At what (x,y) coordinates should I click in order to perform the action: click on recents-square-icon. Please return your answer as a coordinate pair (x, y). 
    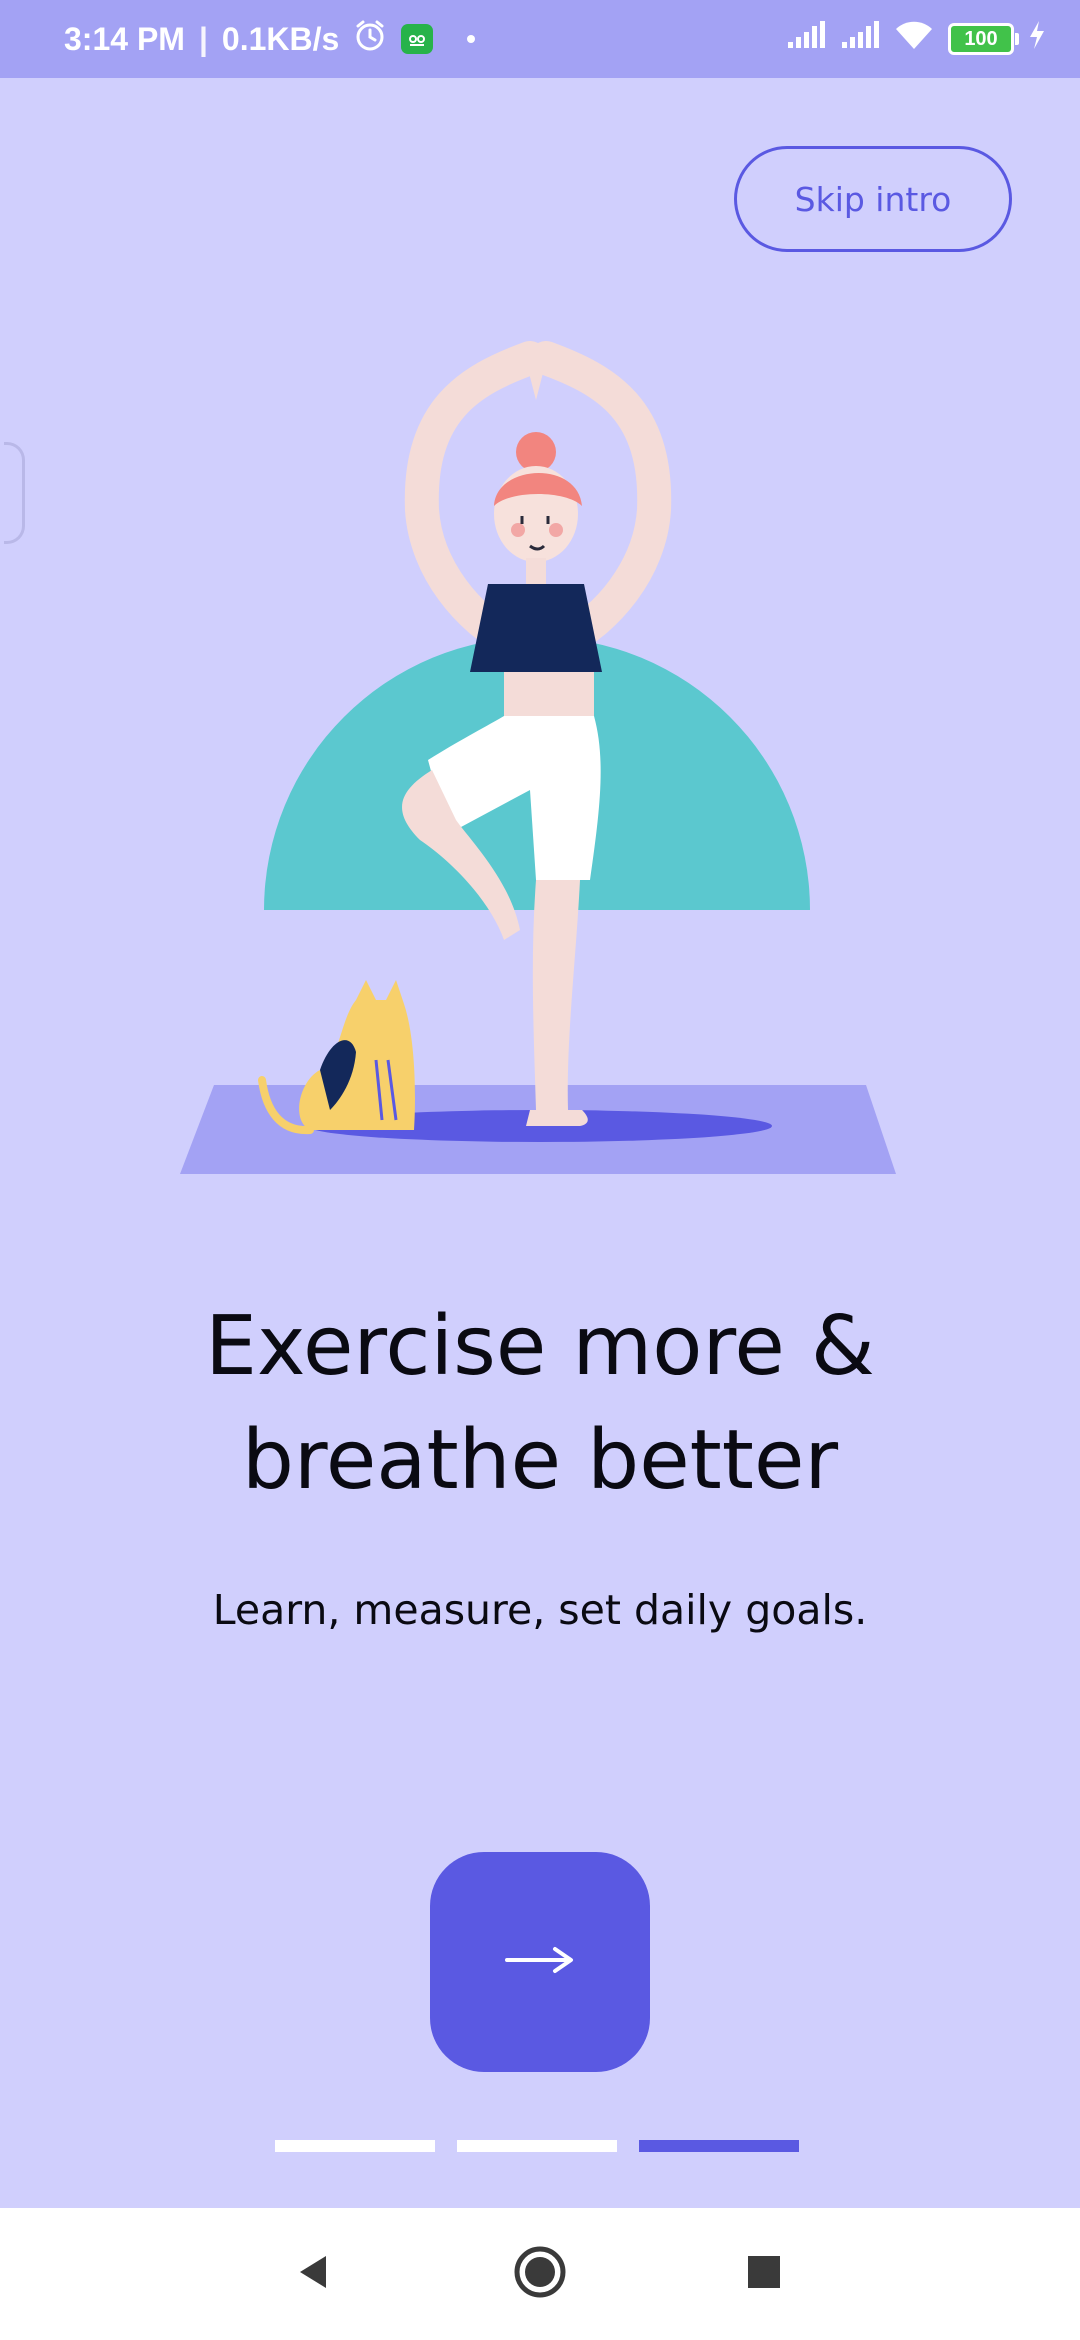
    Looking at the image, I should click on (764, 2274).